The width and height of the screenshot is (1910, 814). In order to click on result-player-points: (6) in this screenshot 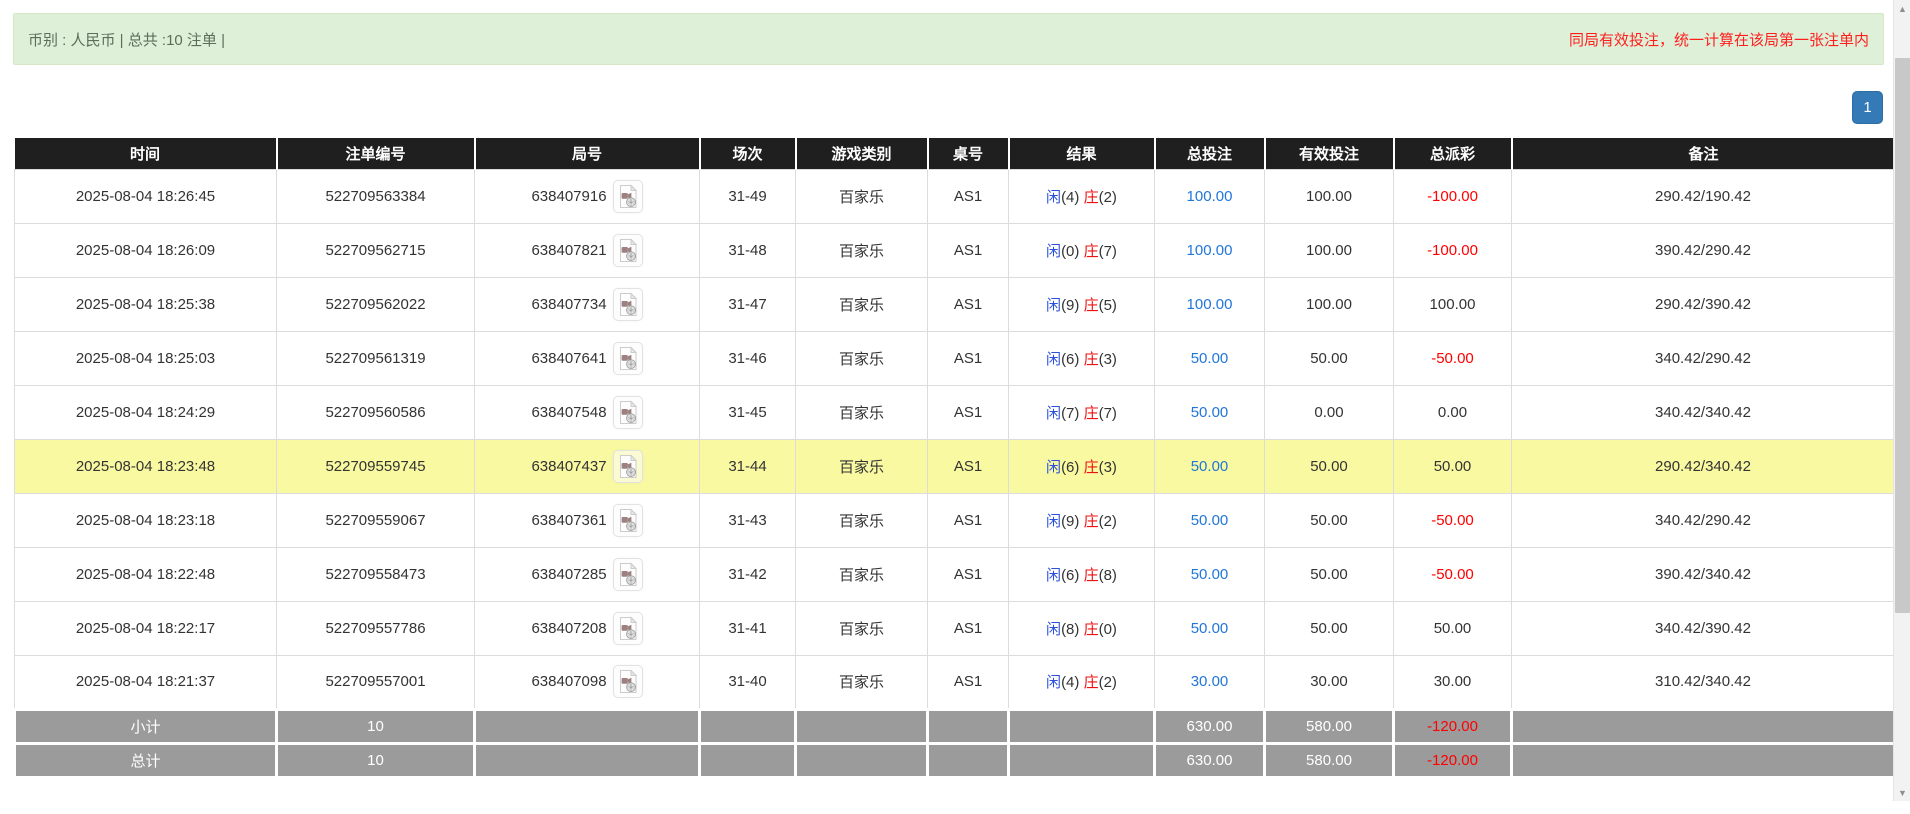, I will do `click(1070, 359)`.